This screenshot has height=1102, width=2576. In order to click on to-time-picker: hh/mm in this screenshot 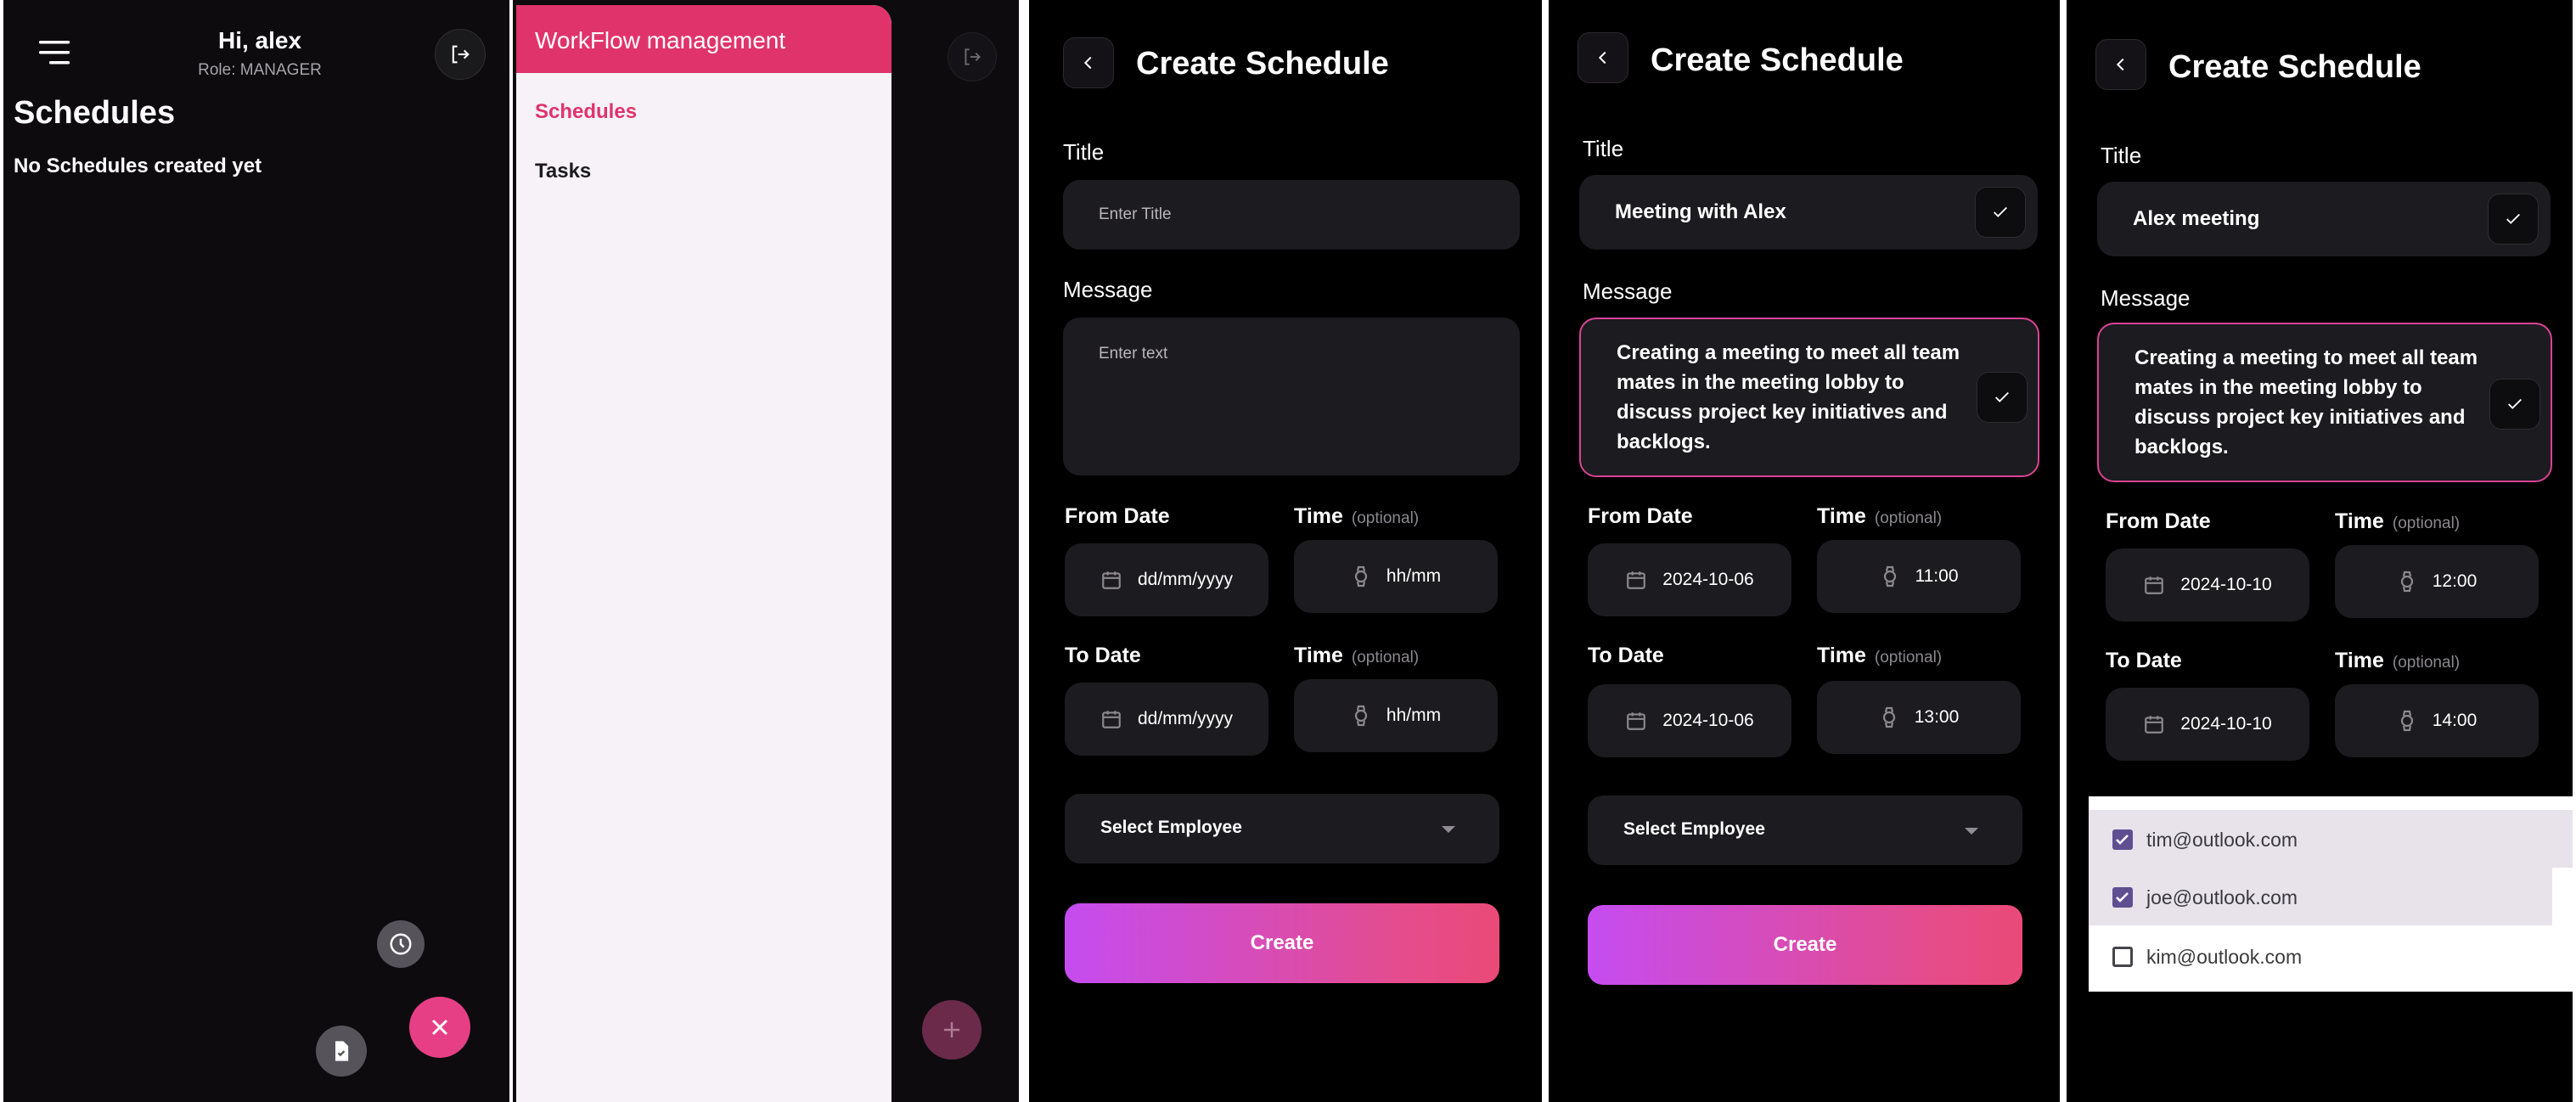, I will do `click(1396, 715)`.